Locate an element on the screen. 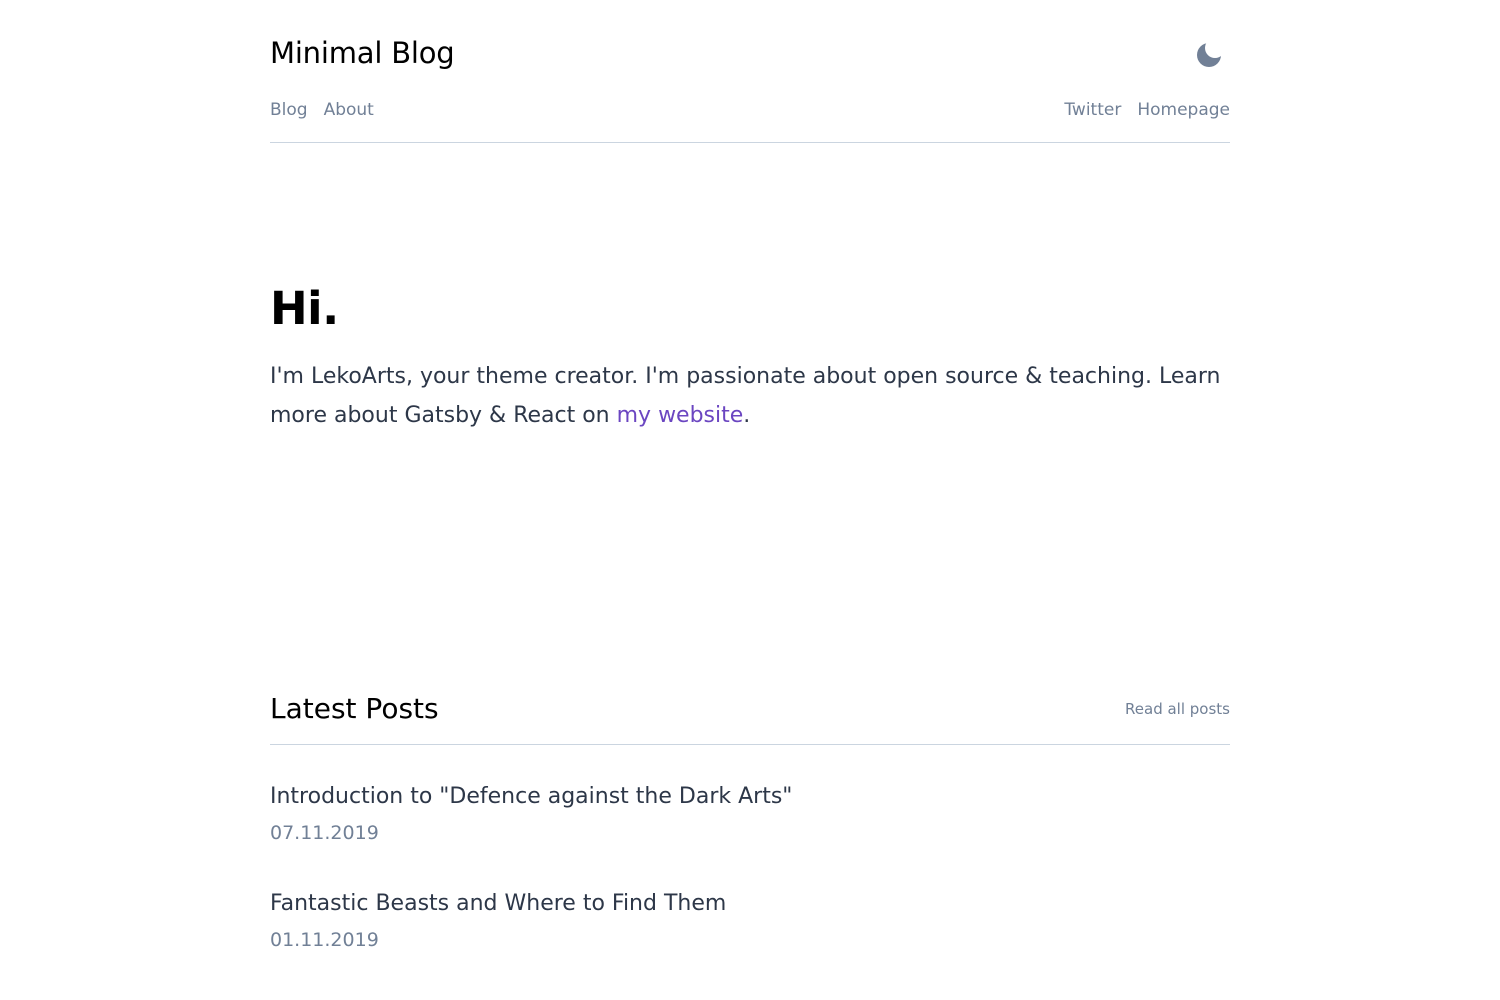 The height and width of the screenshot is (1000, 1500). moon-icon is located at coordinates (1209, 55).